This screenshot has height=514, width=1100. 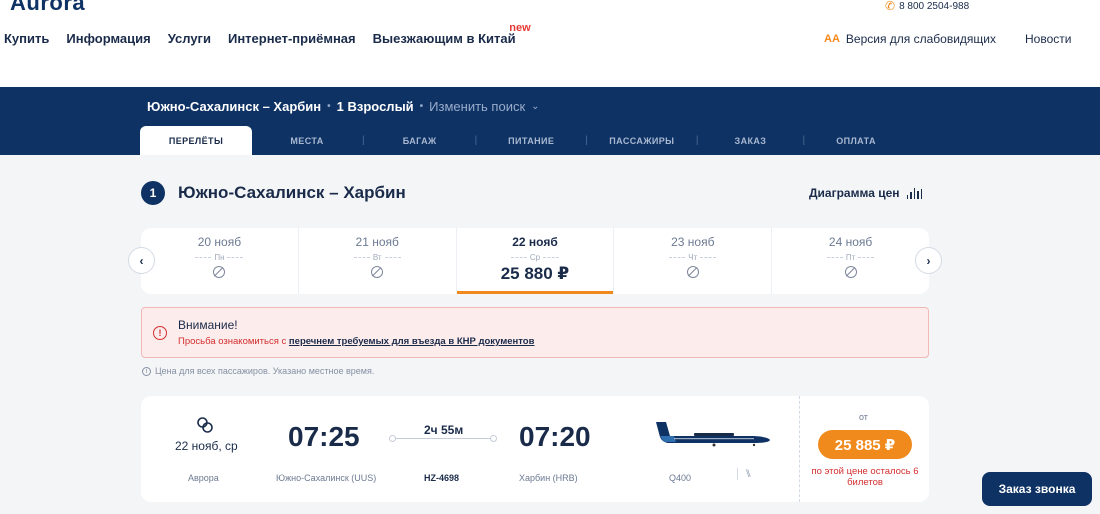 I want to click on news-link: Новости, so click(x=1048, y=39).